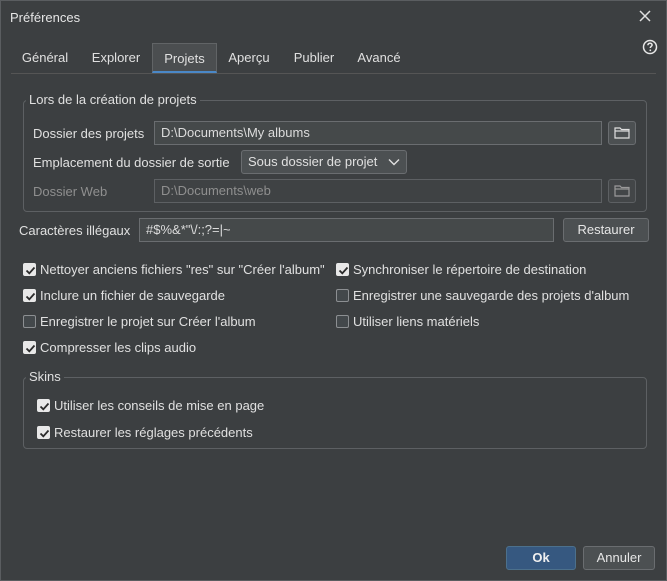 The height and width of the screenshot is (581, 667). What do you see at coordinates (333, 17) in the screenshot?
I see `title-bar: Préférences` at bounding box center [333, 17].